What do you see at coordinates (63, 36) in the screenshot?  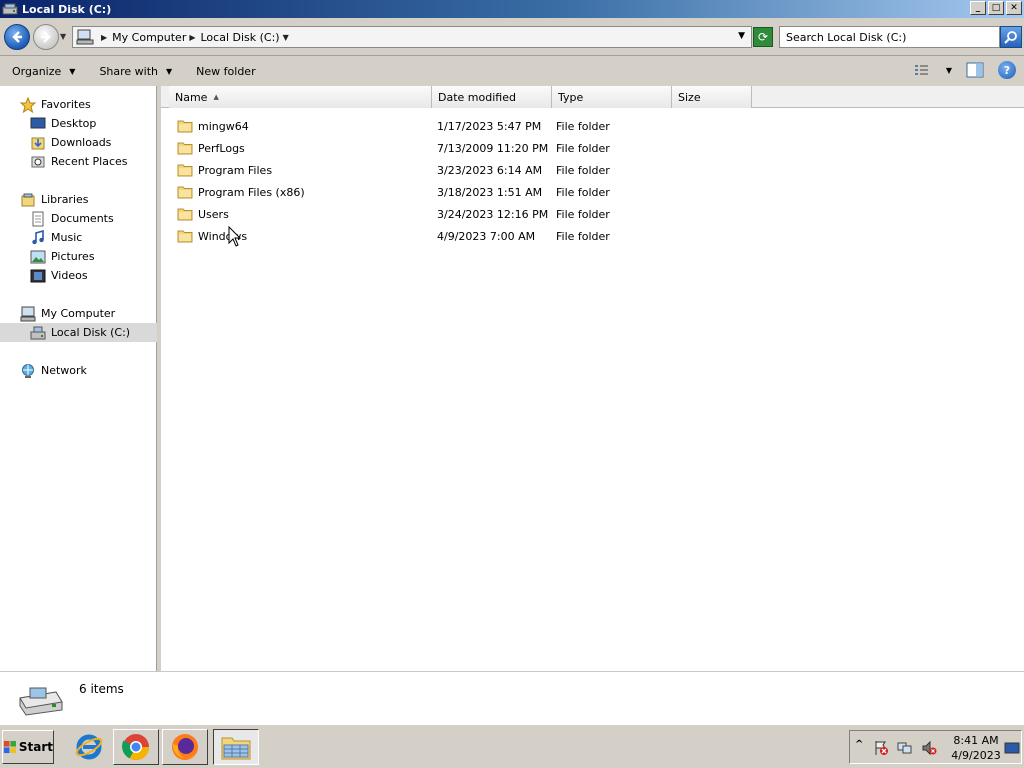 I see `recent-pages-dropdown-icon: ▼` at bounding box center [63, 36].